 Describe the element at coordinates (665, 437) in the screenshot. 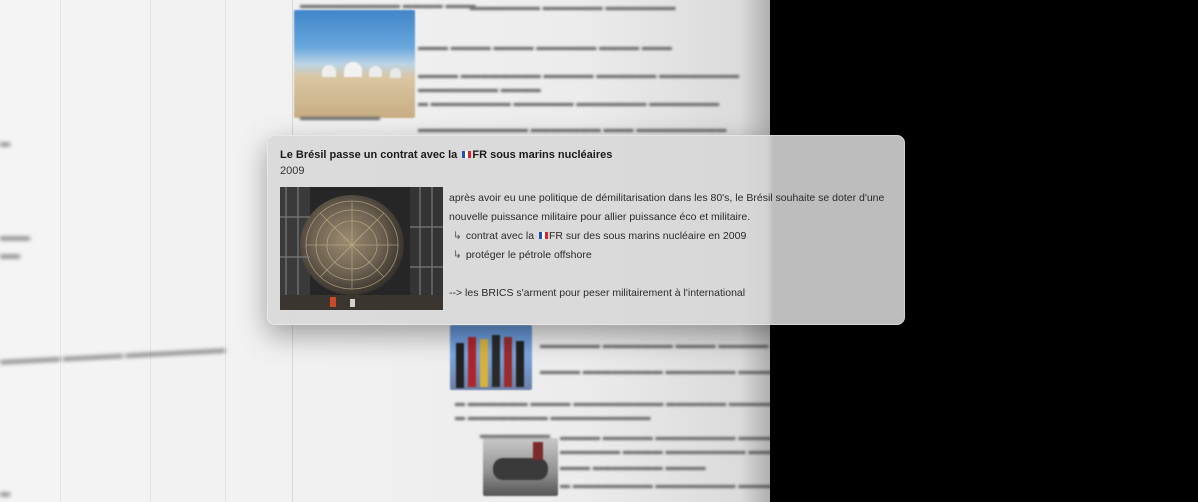

I see `blurred-text: ▬▬▬▬ ▬▬▬▬▬ ▬▬▬▬▬▬▬▬ ▬▬▬▬▬` at that location.